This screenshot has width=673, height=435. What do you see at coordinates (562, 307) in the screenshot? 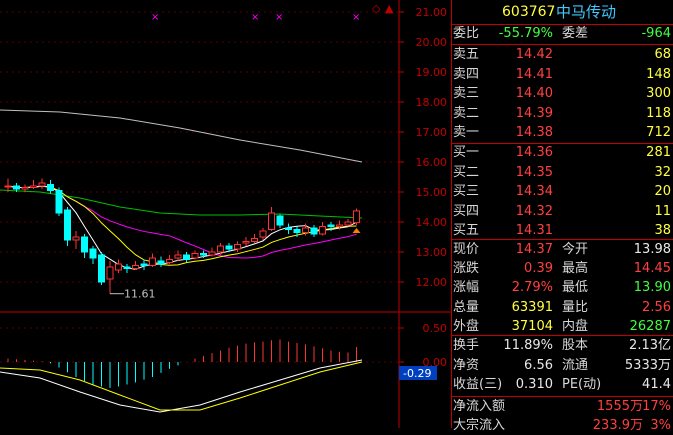
I see `stat-row: 总量 63391 量比 2.56` at bounding box center [562, 307].